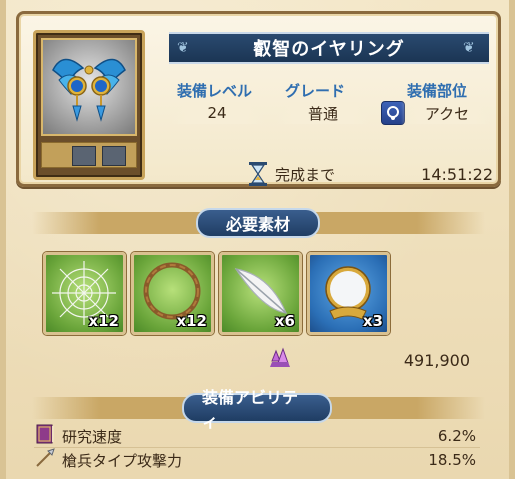 The image size is (515, 479). I want to click on hourglass-icon, so click(258, 174).